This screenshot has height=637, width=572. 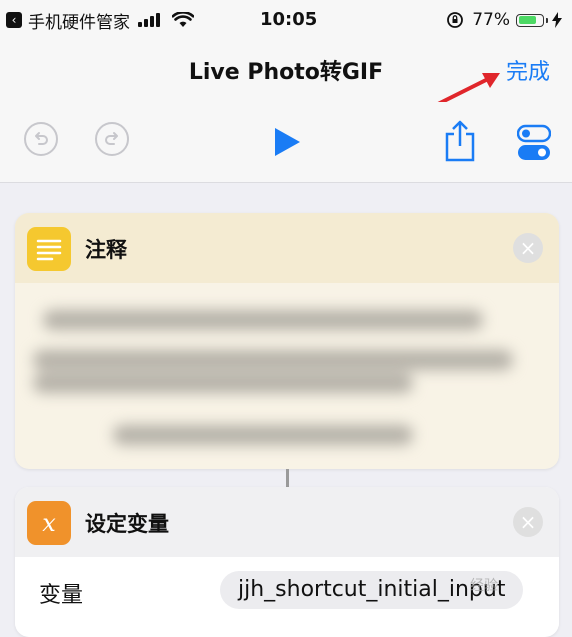 I want to click on undo-icon, so click(x=41, y=138).